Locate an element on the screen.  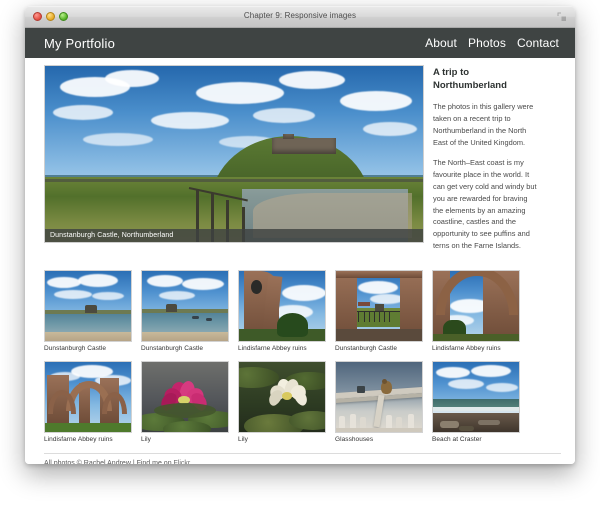
hero-caption: Dunstanburgh Castle, Northumberland is located at coordinates (234, 235).